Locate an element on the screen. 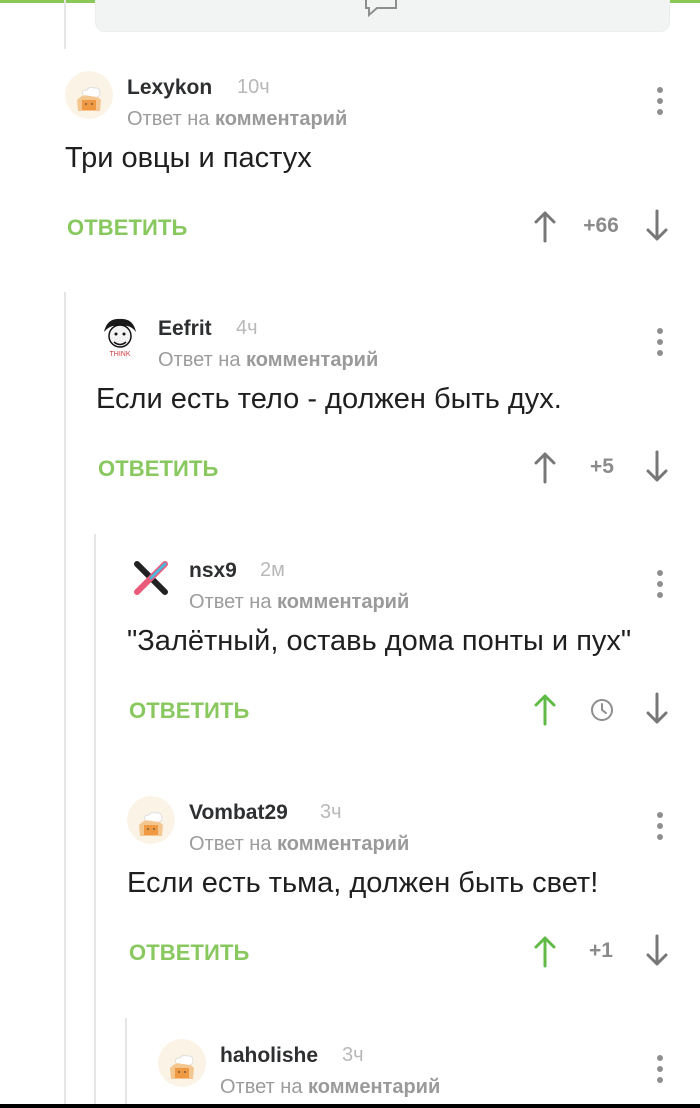 This screenshot has height=1108, width=700. svg-text: THINK is located at coordinates (120, 354).